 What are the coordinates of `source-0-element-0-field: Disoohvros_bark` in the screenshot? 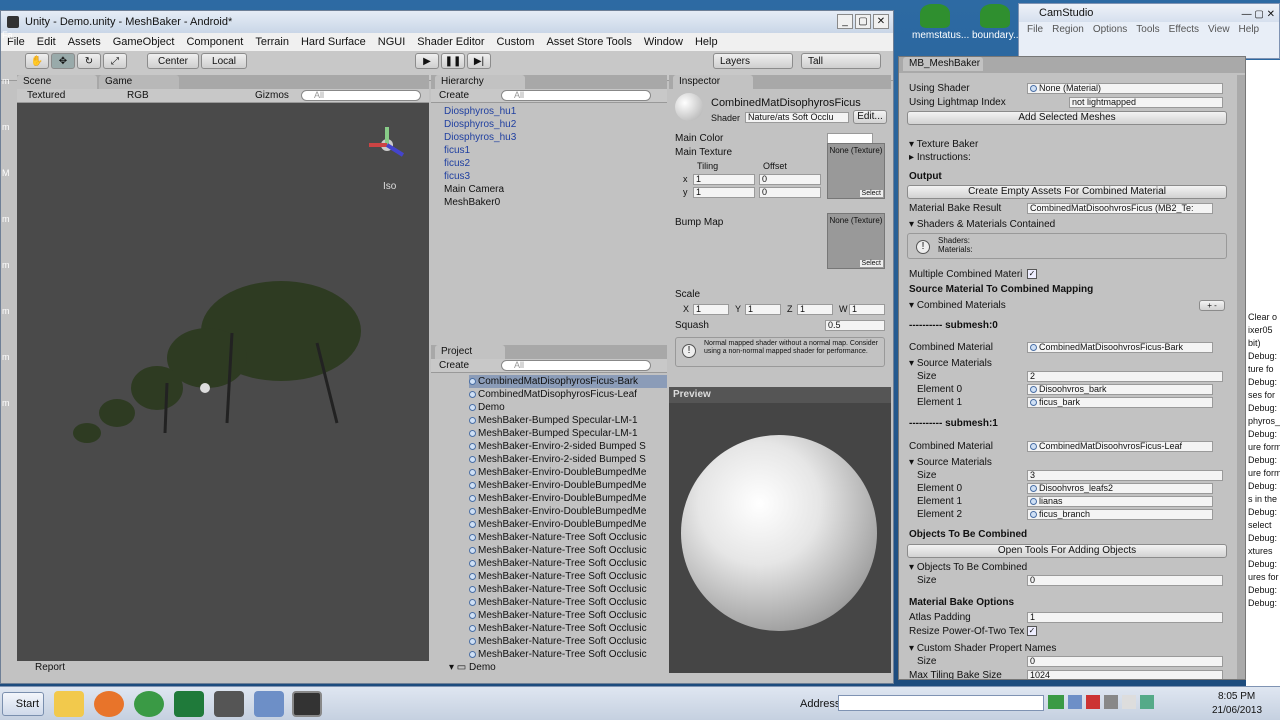 It's located at (1120, 389).